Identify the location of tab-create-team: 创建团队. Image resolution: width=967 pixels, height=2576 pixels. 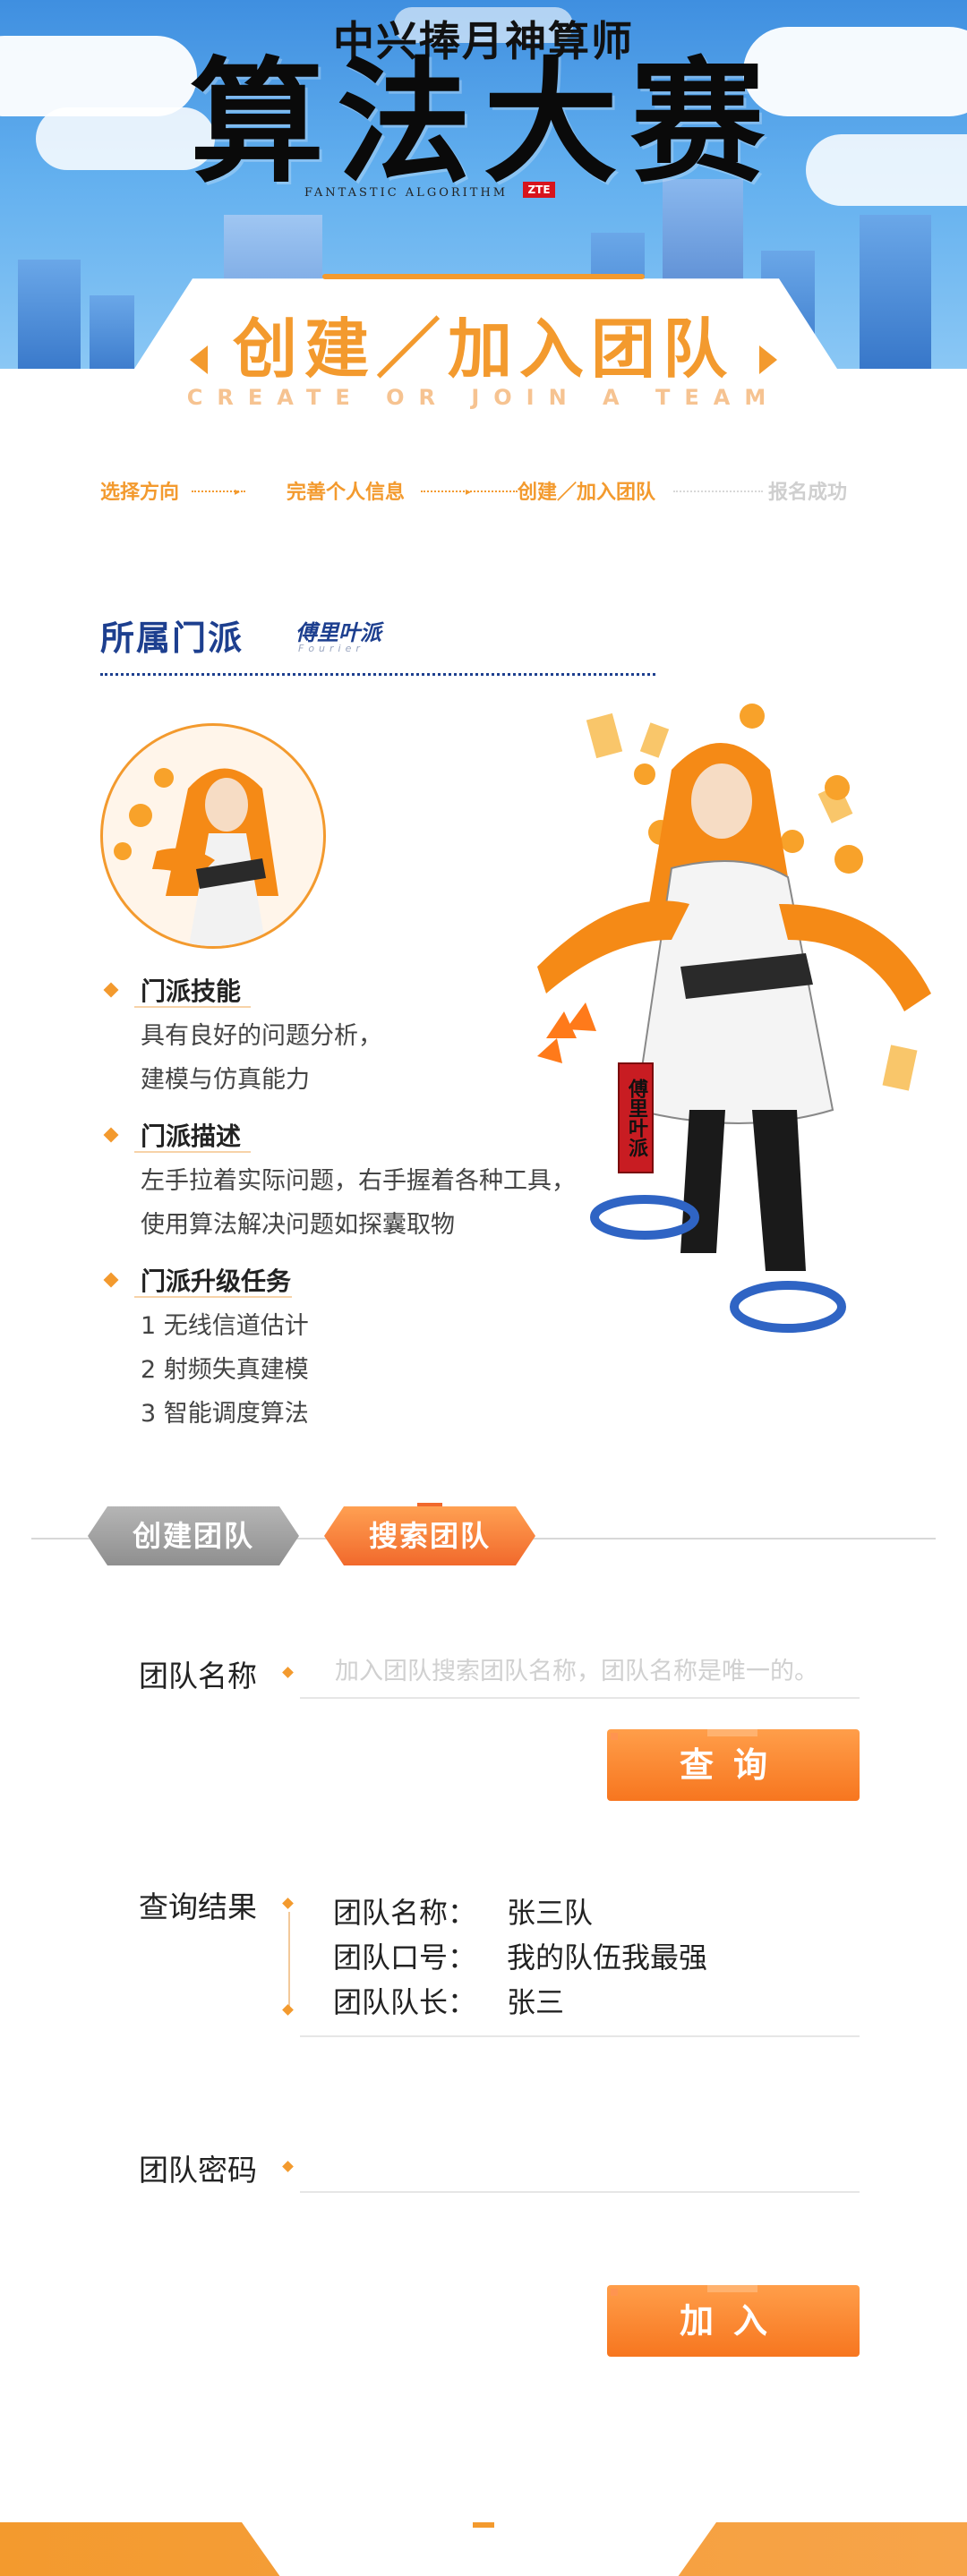
(193, 1535).